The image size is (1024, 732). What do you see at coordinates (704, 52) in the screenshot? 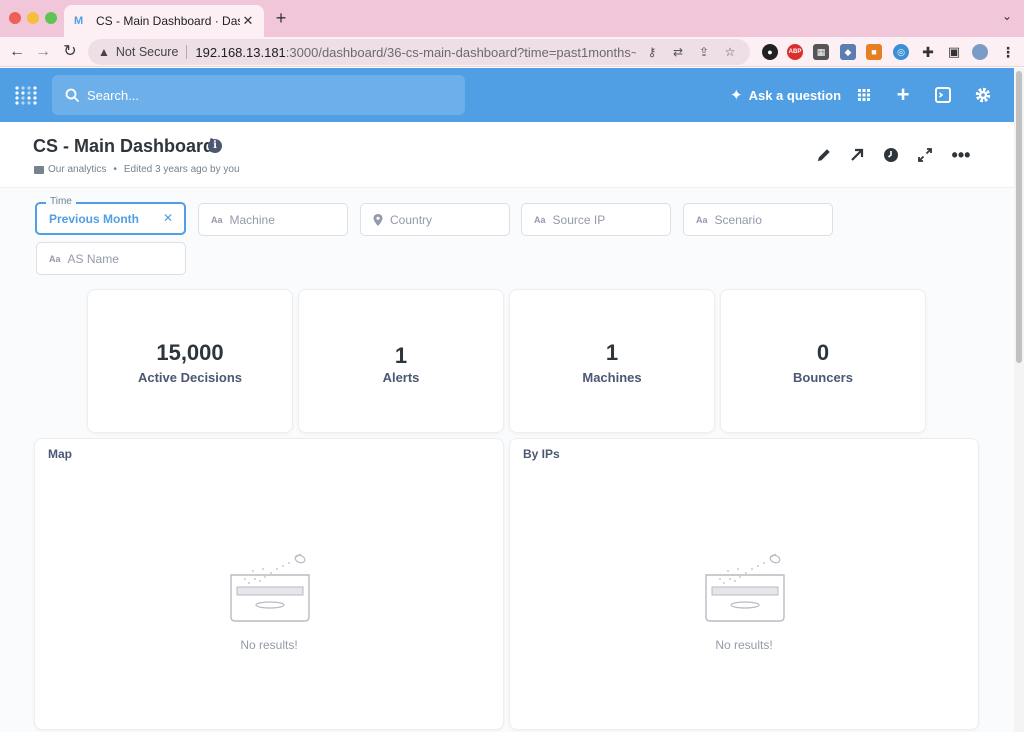
I see `share-icon: ⇪` at bounding box center [704, 52].